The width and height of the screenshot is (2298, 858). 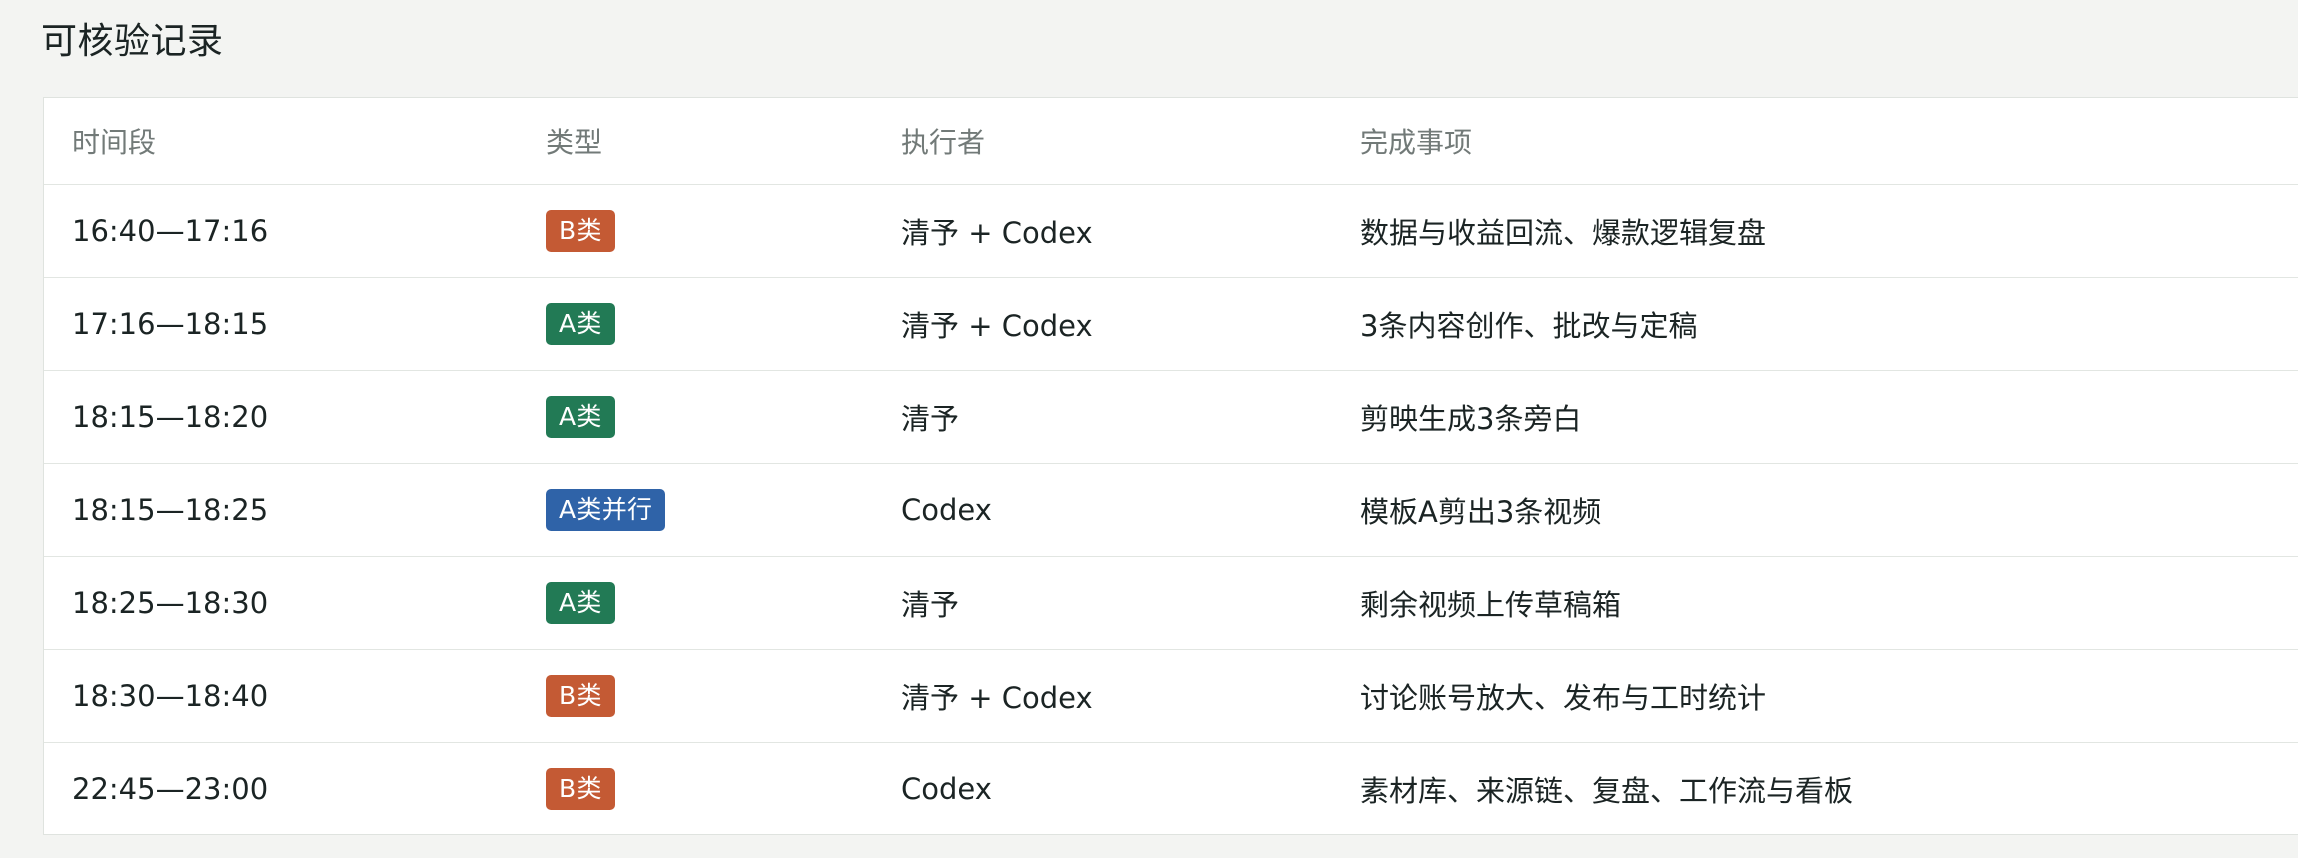 I want to click on cell-type: A类并行, so click(x=695, y=510).